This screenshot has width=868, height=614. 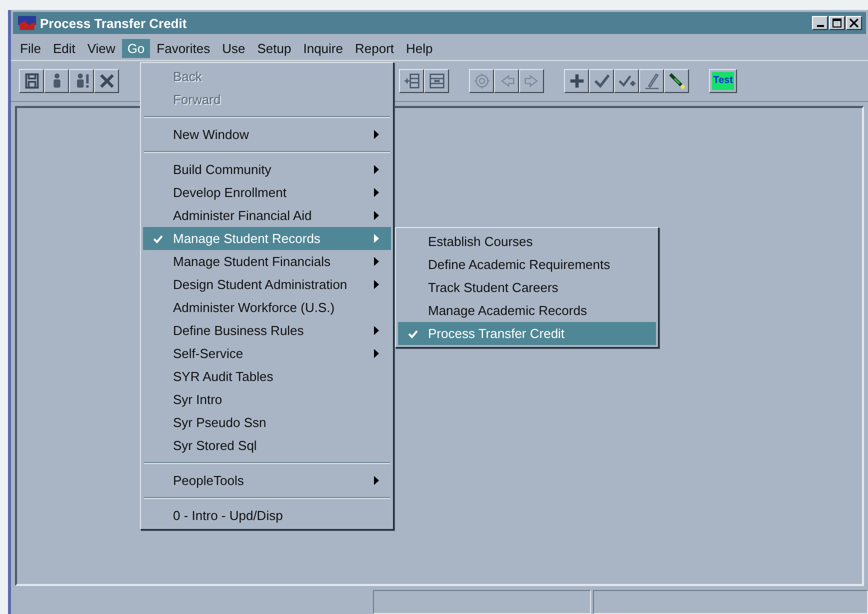 What do you see at coordinates (527, 241) in the screenshot?
I see `menu-entry: Establish Courses` at bounding box center [527, 241].